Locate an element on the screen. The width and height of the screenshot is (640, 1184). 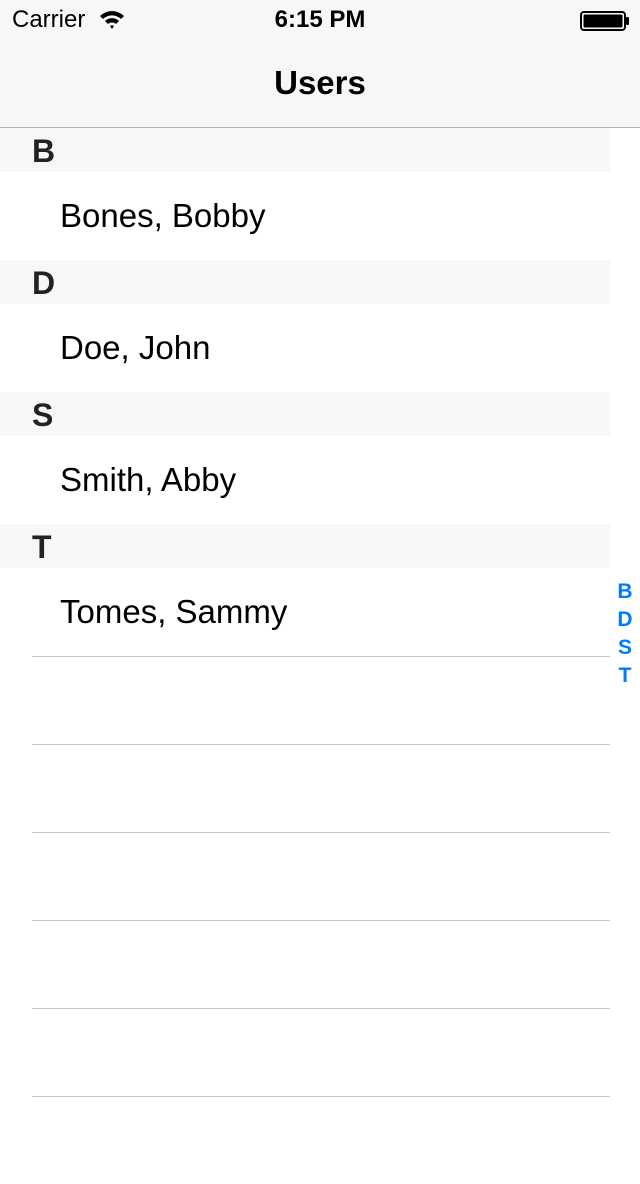
section-header-d: D is located at coordinates (305, 282).